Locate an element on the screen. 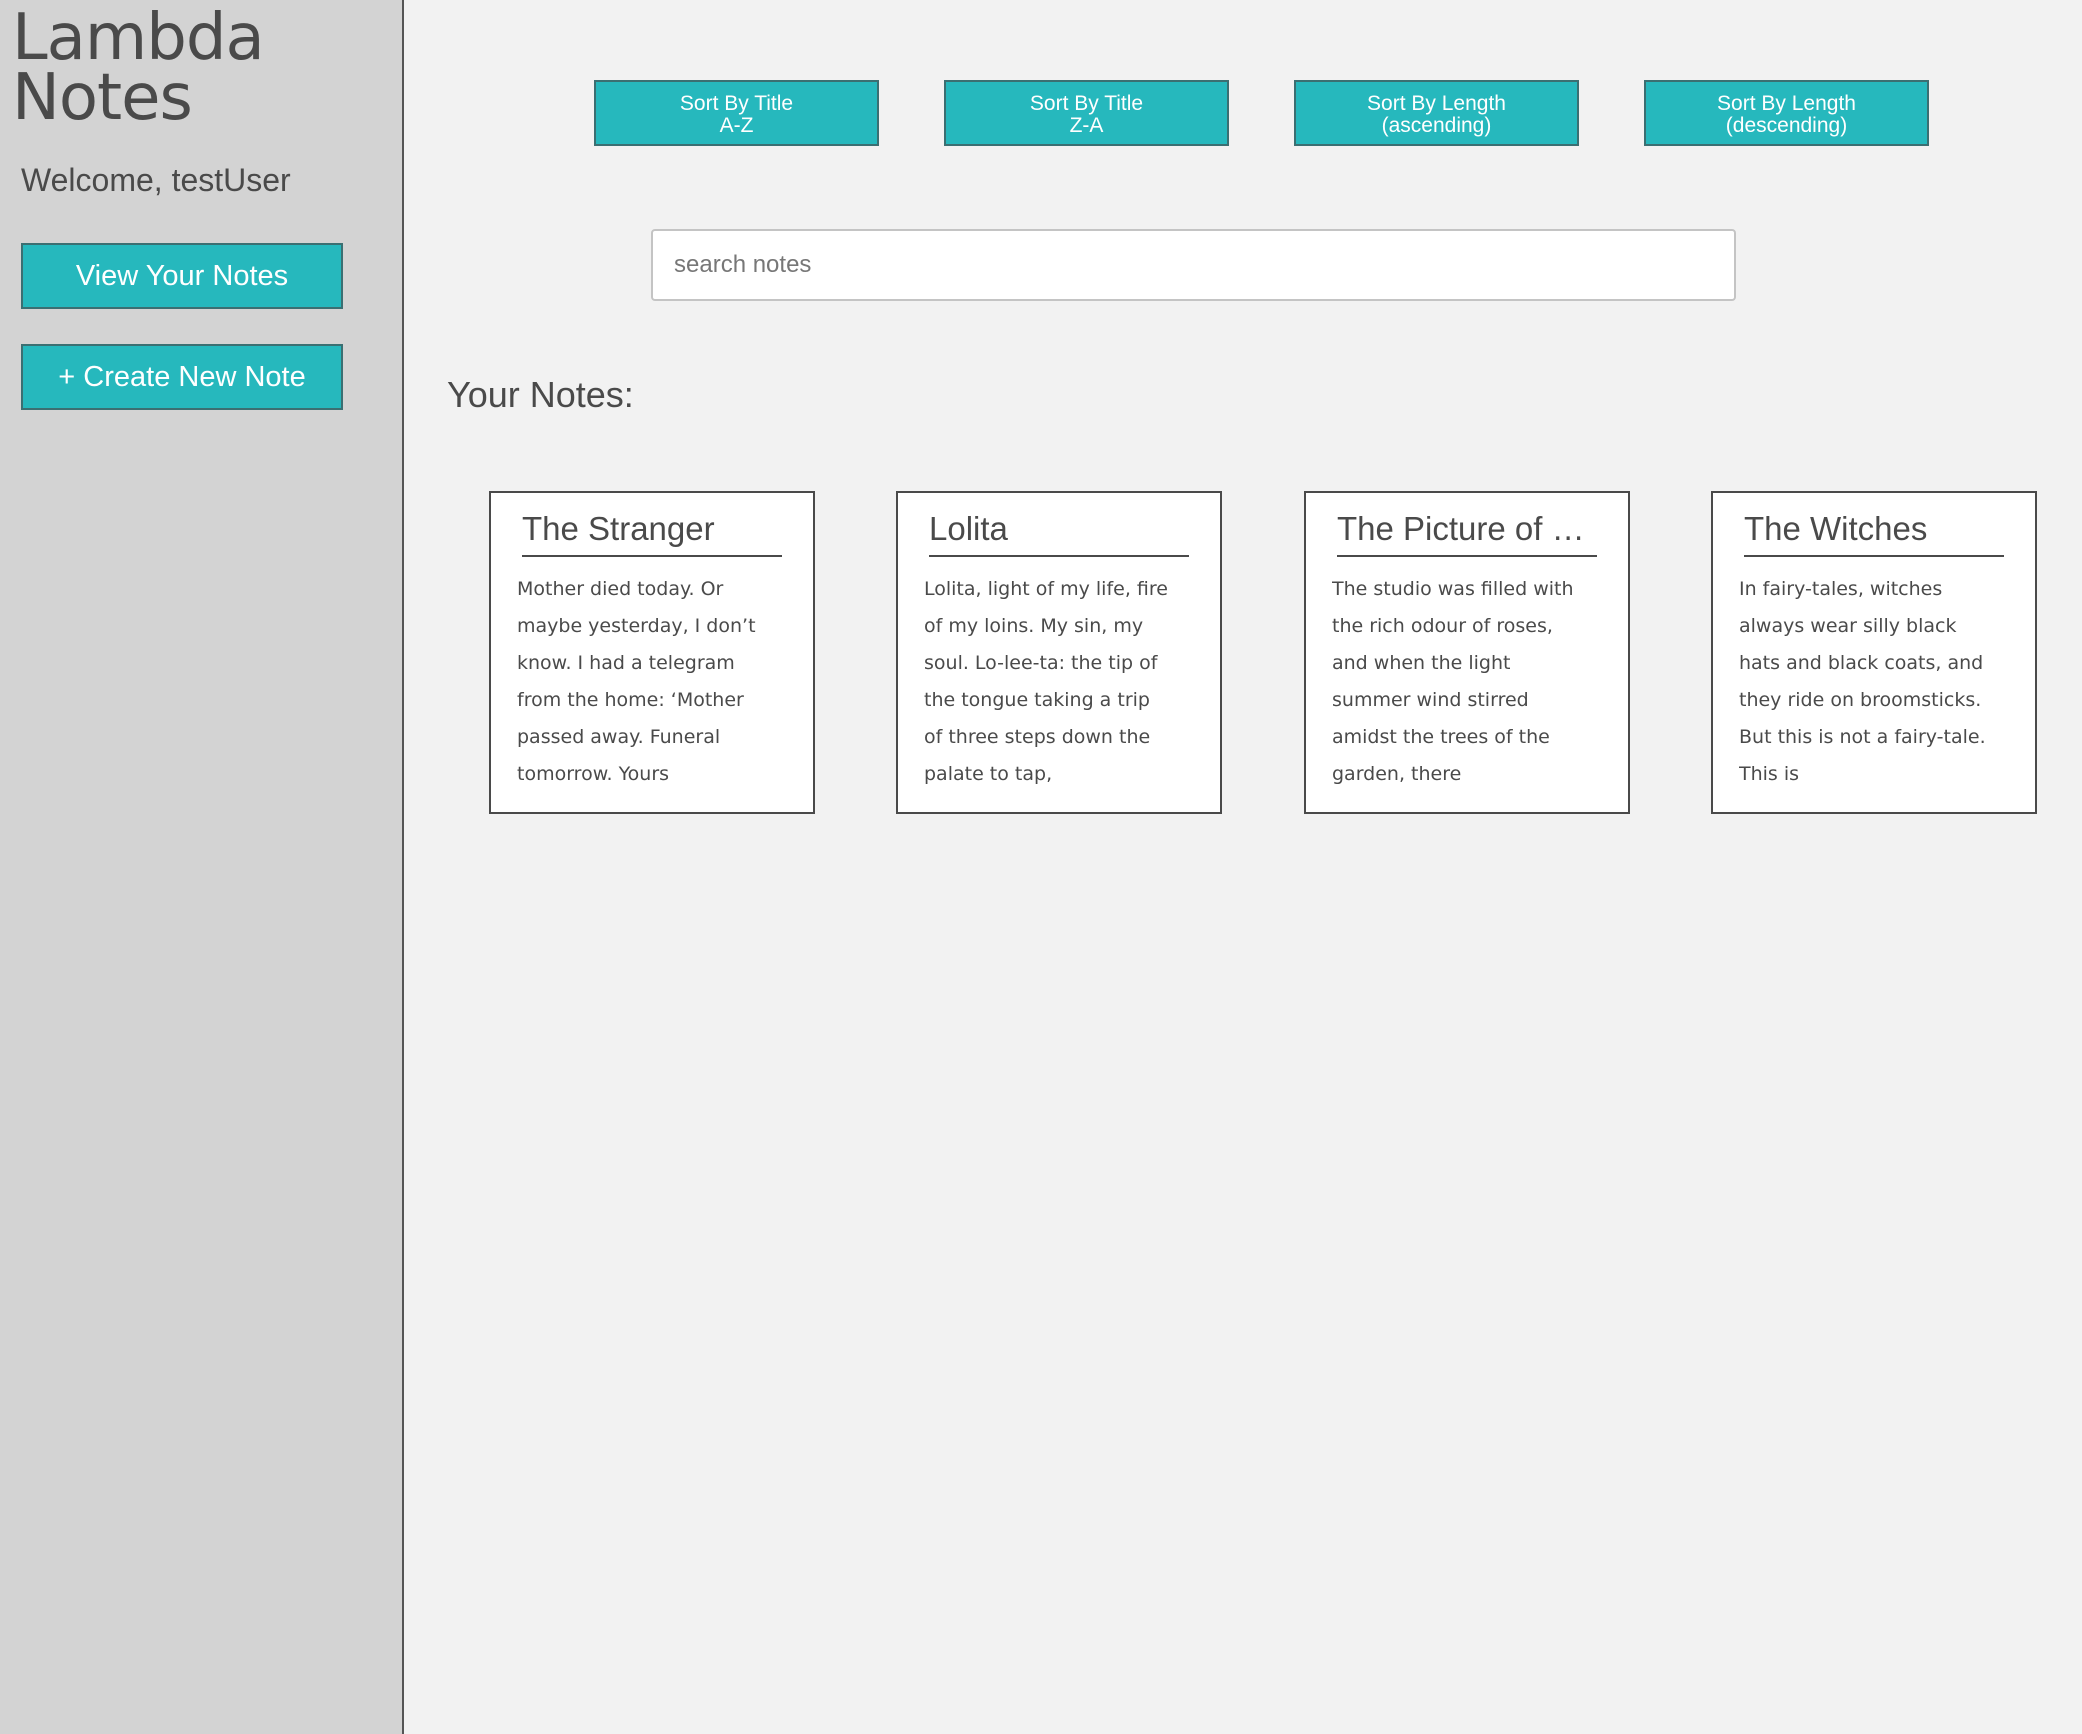  note-title: The Witches is located at coordinates (1874, 533).